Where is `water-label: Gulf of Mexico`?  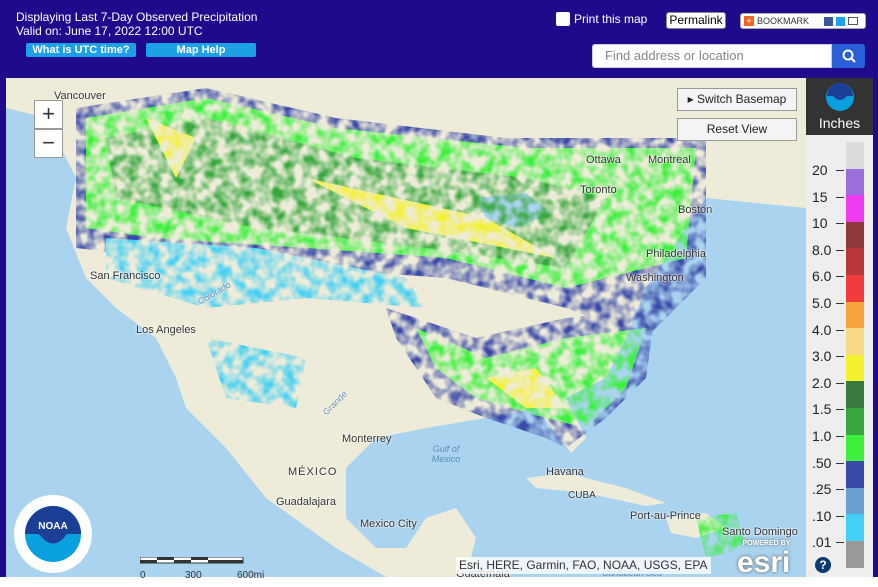
water-label: Gulf of Mexico is located at coordinates (446, 454).